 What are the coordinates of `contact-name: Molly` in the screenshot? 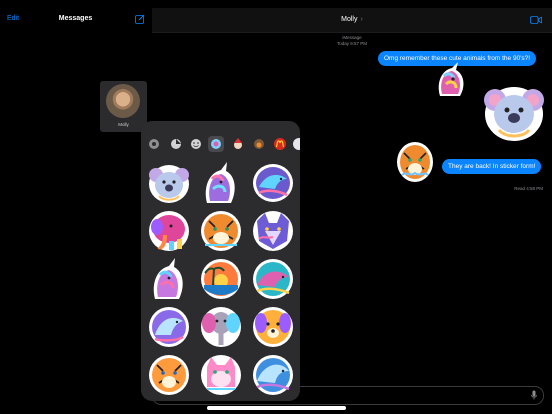 It's located at (349, 19).